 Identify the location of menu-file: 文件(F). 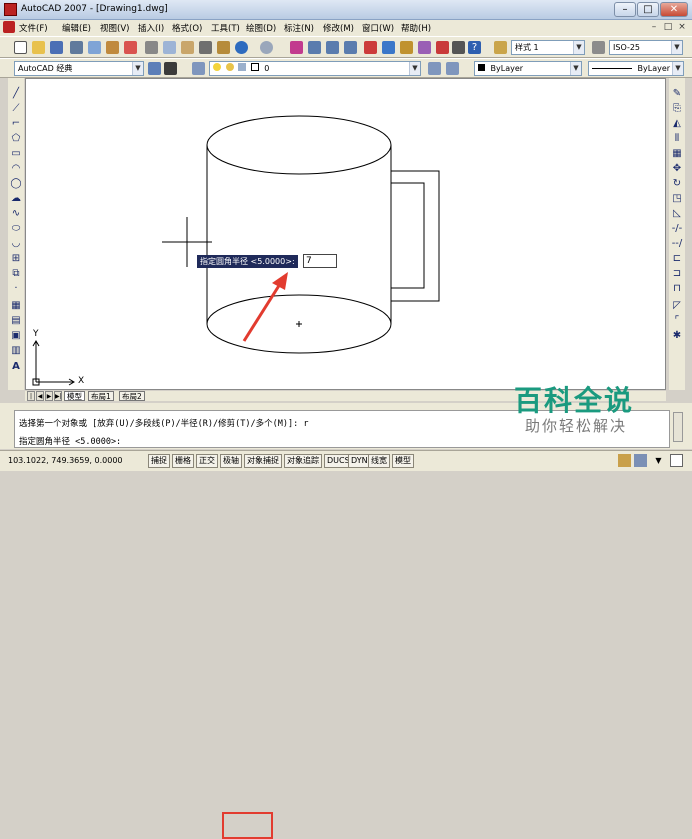
(33, 28).